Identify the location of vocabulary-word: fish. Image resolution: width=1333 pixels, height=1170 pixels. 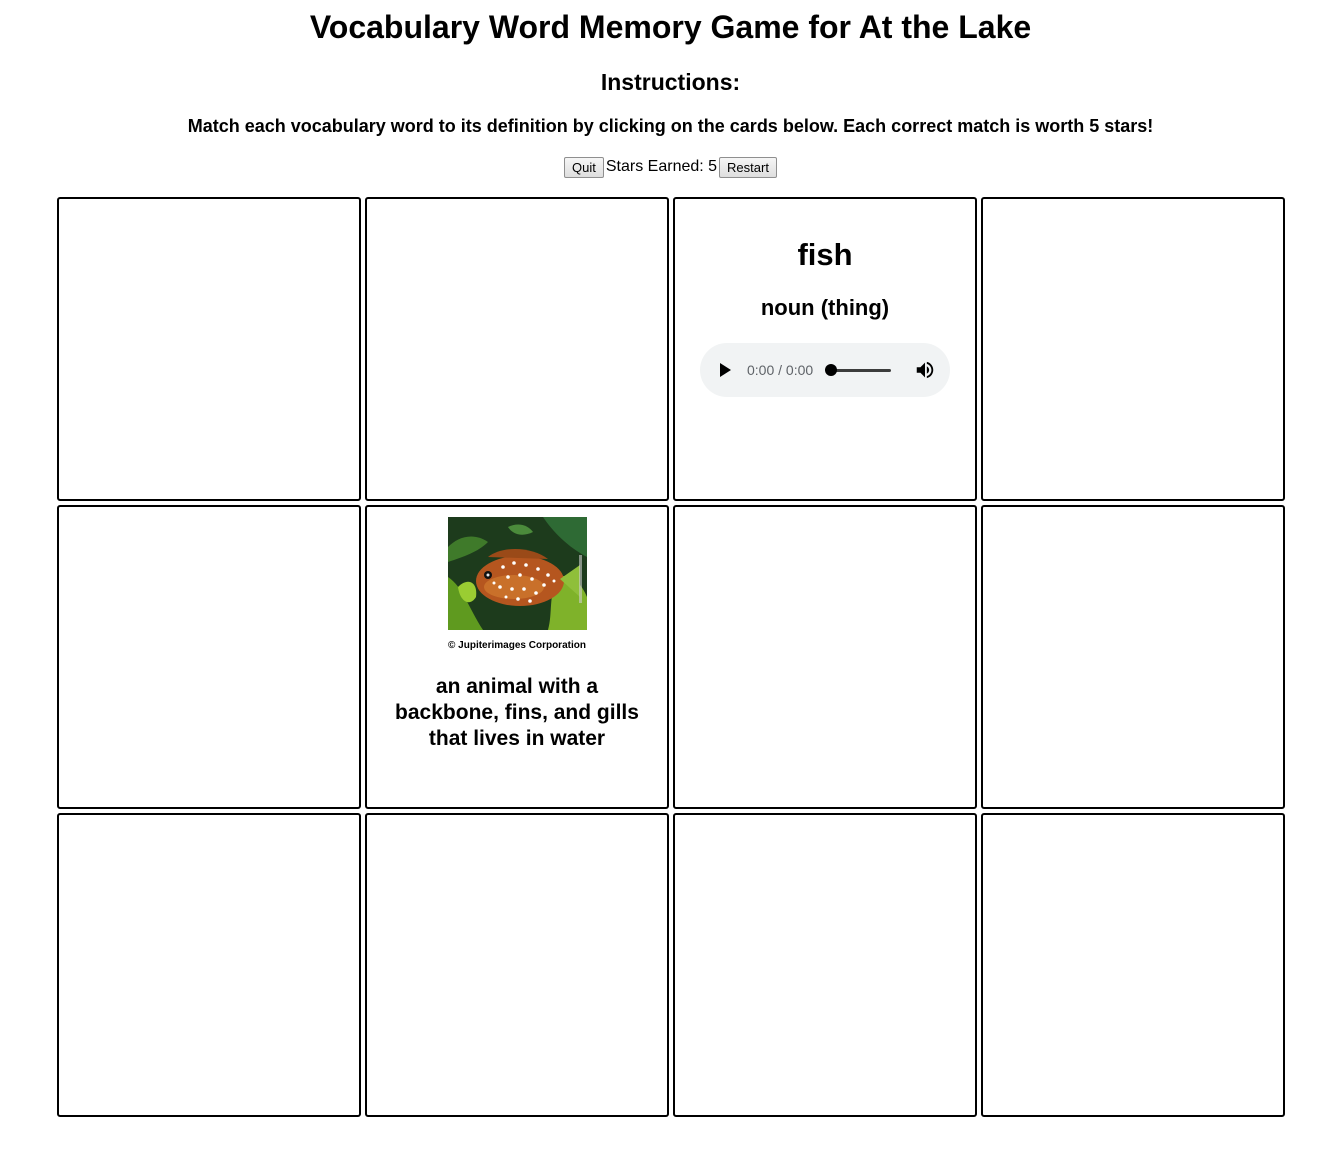
(825, 254).